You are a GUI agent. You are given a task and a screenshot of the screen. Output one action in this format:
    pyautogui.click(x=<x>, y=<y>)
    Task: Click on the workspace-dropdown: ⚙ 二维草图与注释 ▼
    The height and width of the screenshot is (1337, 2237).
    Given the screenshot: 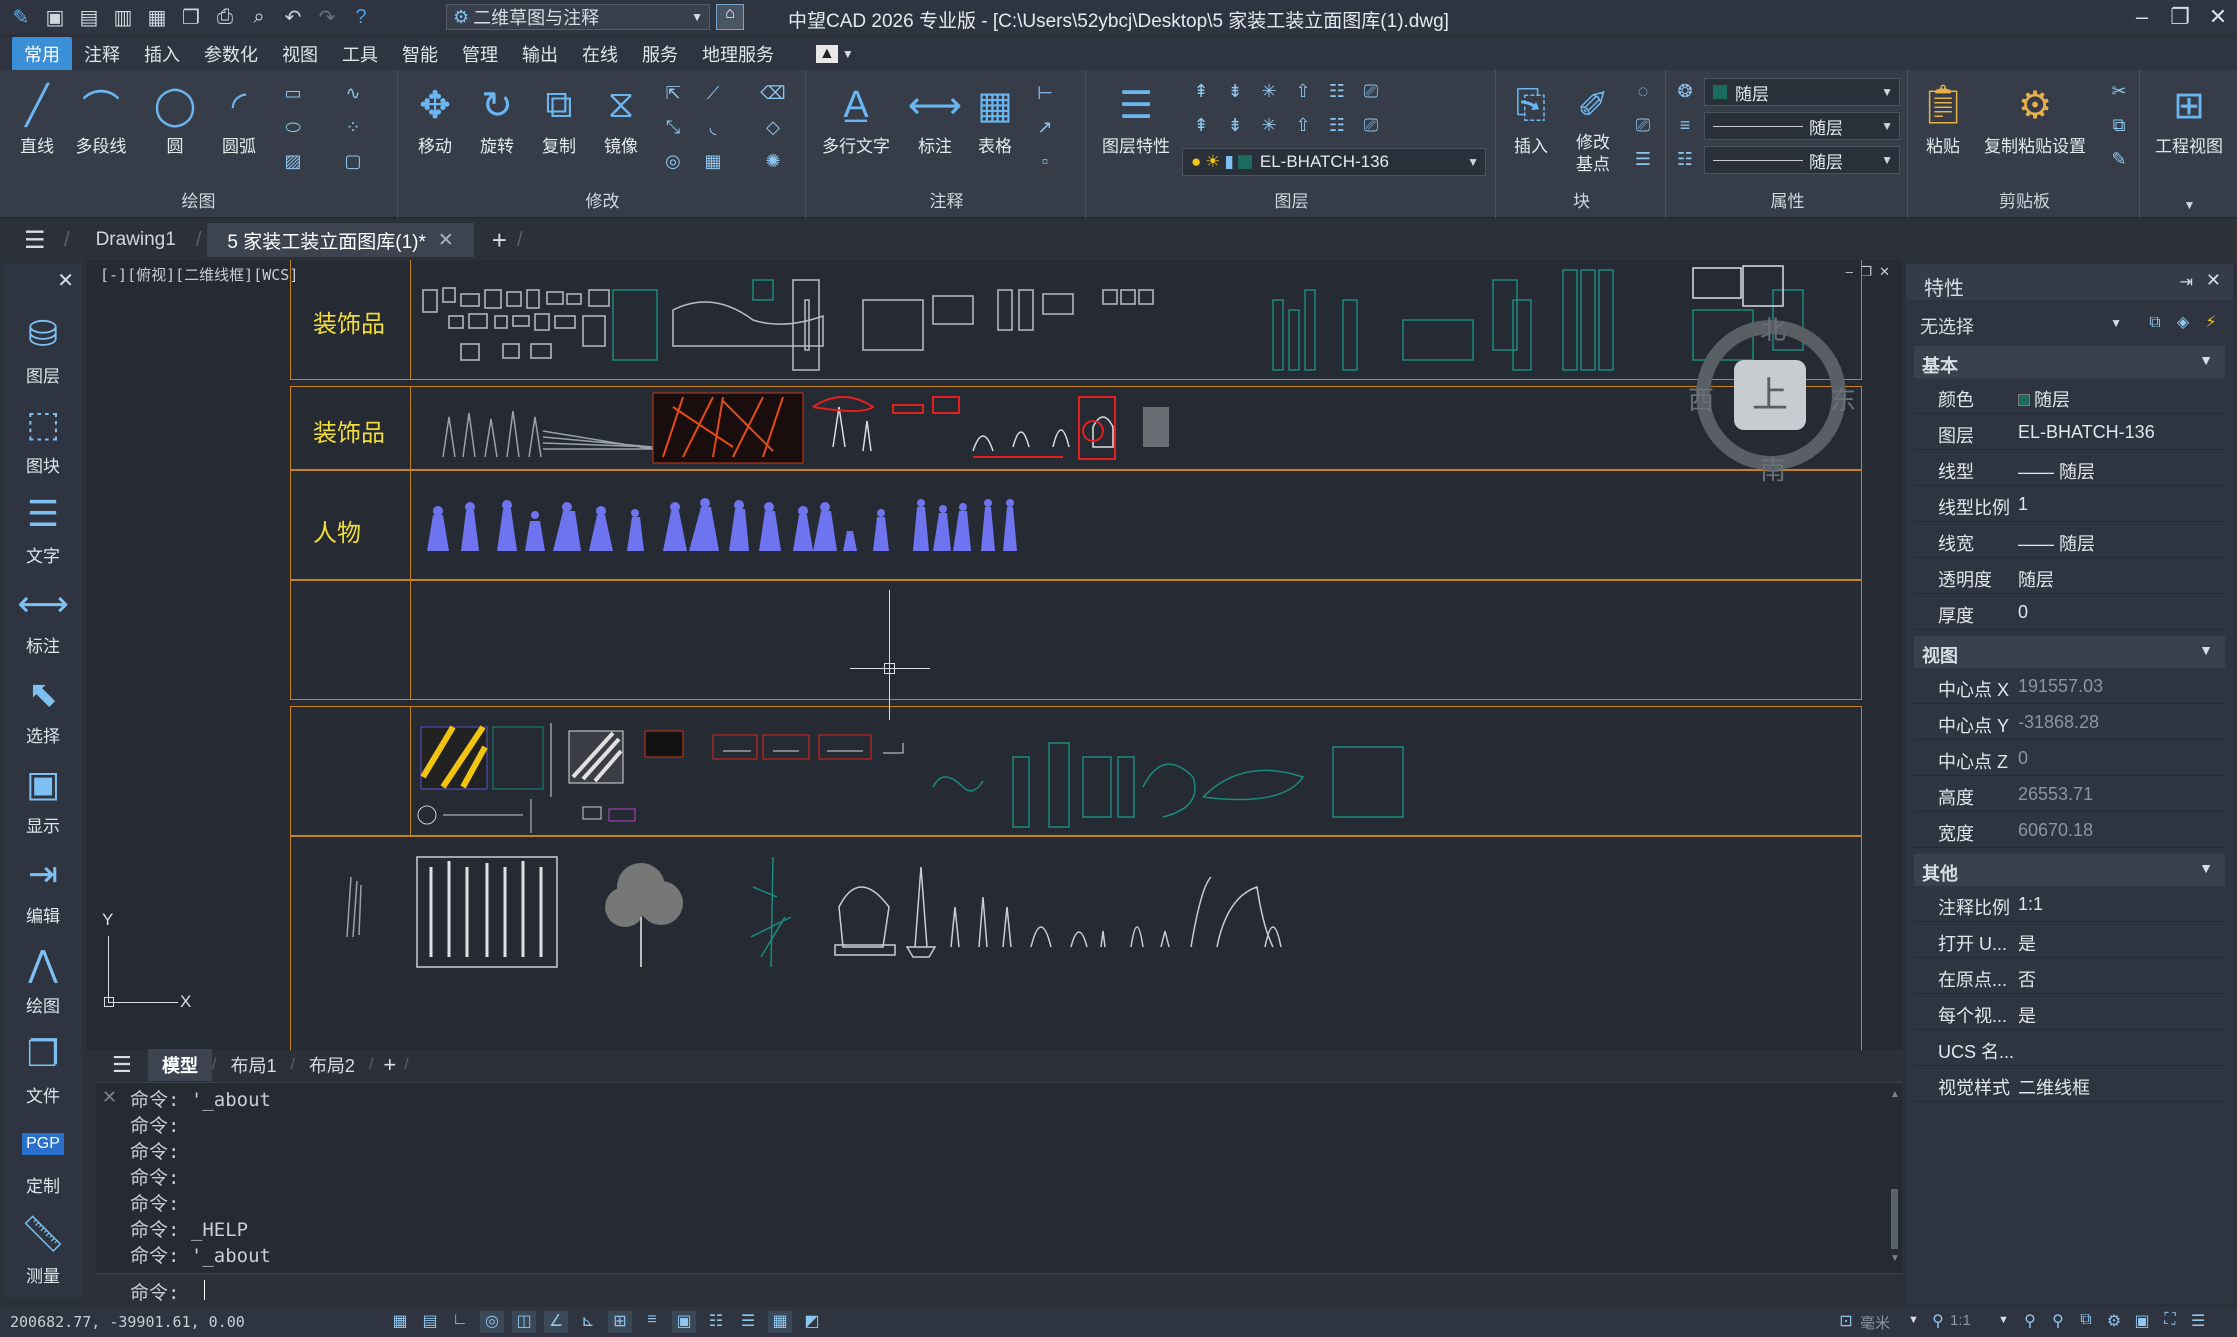 What is the action you would take?
    pyautogui.click(x=578, y=17)
    